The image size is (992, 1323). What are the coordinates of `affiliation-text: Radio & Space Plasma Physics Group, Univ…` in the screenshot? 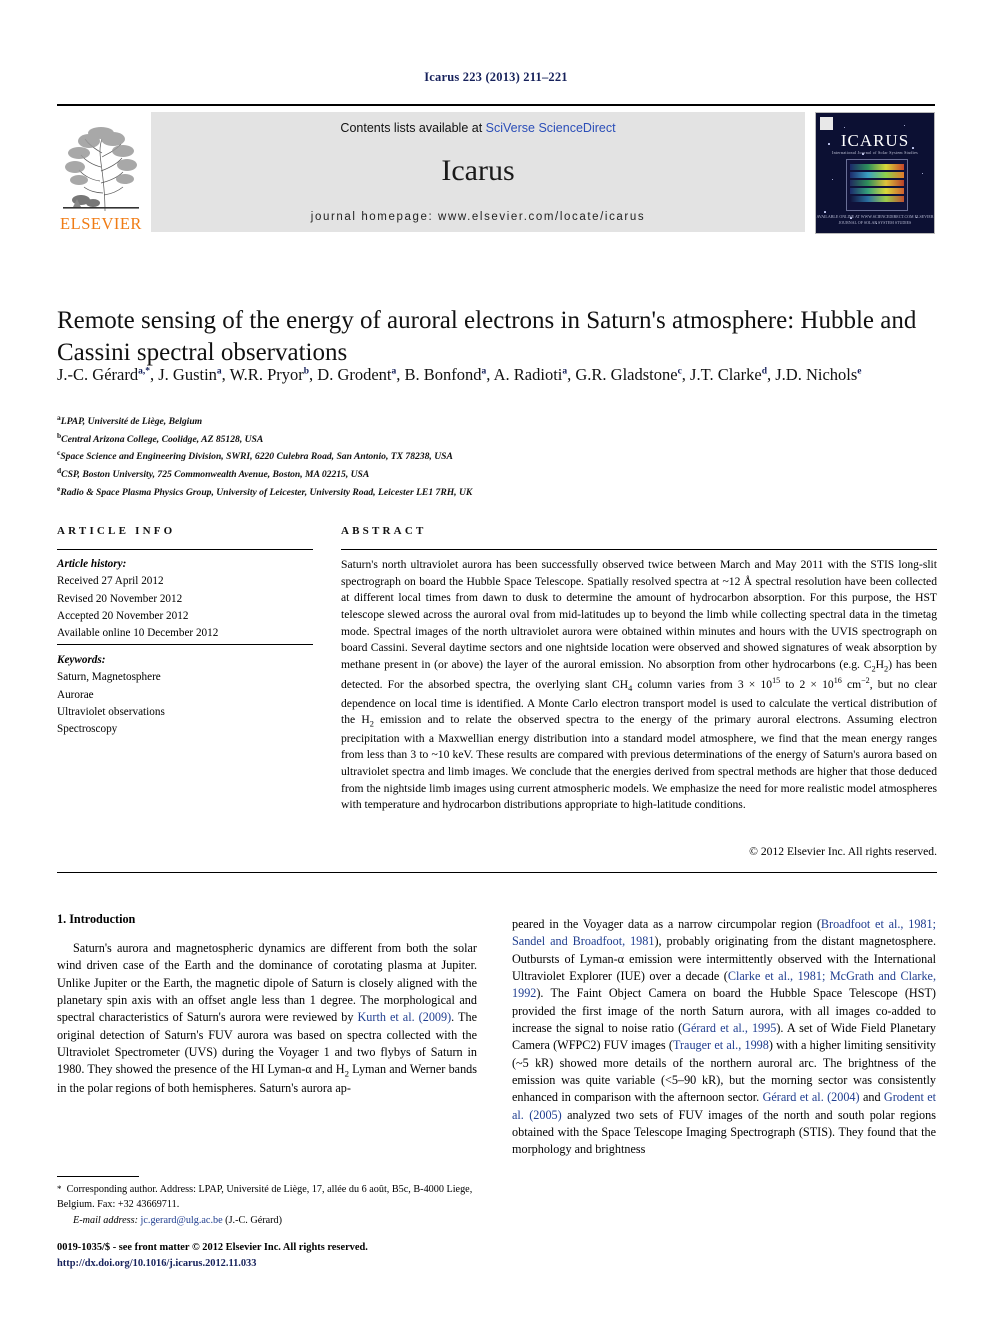 It's located at (266, 493).